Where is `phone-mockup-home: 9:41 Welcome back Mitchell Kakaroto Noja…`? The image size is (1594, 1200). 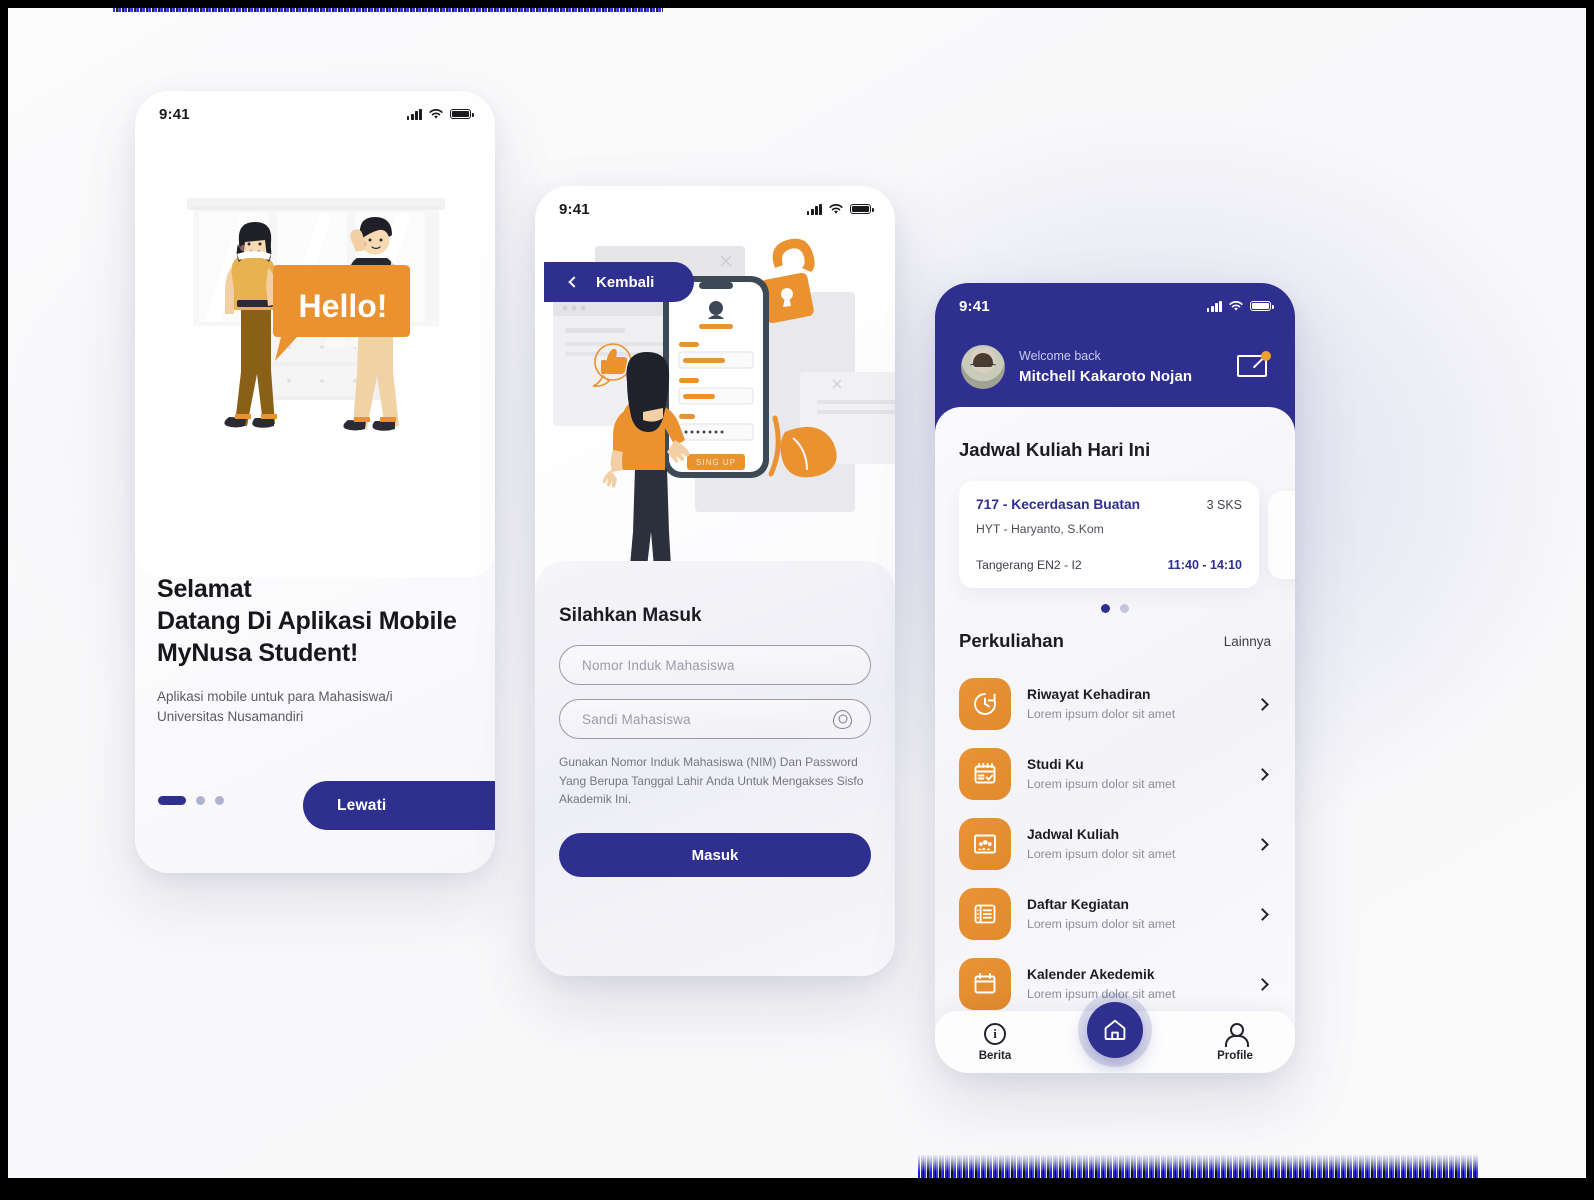 phone-mockup-home: 9:41 Welcome back Mitchell Kakaroto Noja… is located at coordinates (1115, 678).